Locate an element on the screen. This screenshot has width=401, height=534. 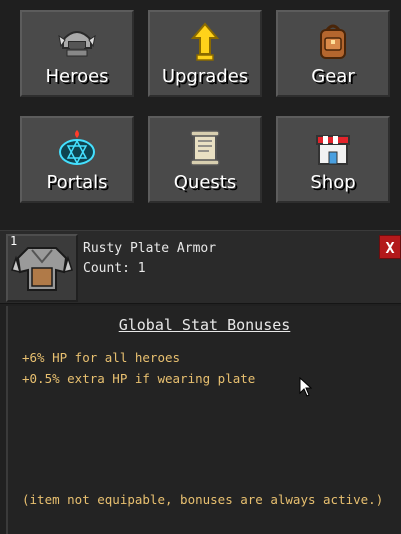
portal-icon is located at coordinates (77, 147).